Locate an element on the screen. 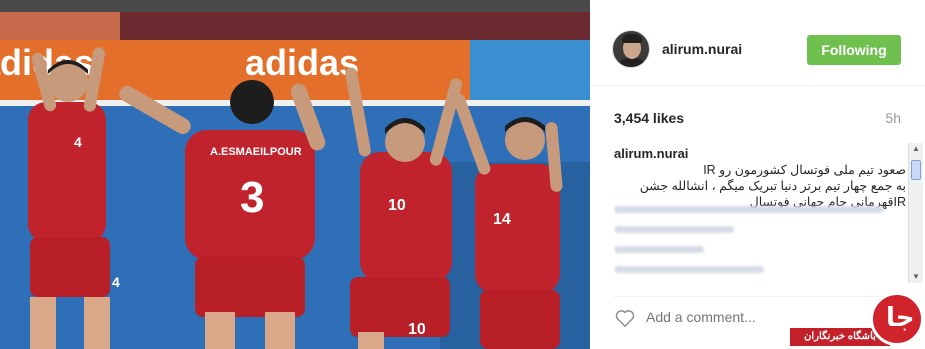 Image resolution: width=925 pixels, height=349 pixels. svg-text: A.ESMAEILPOUR is located at coordinates (256, 152).